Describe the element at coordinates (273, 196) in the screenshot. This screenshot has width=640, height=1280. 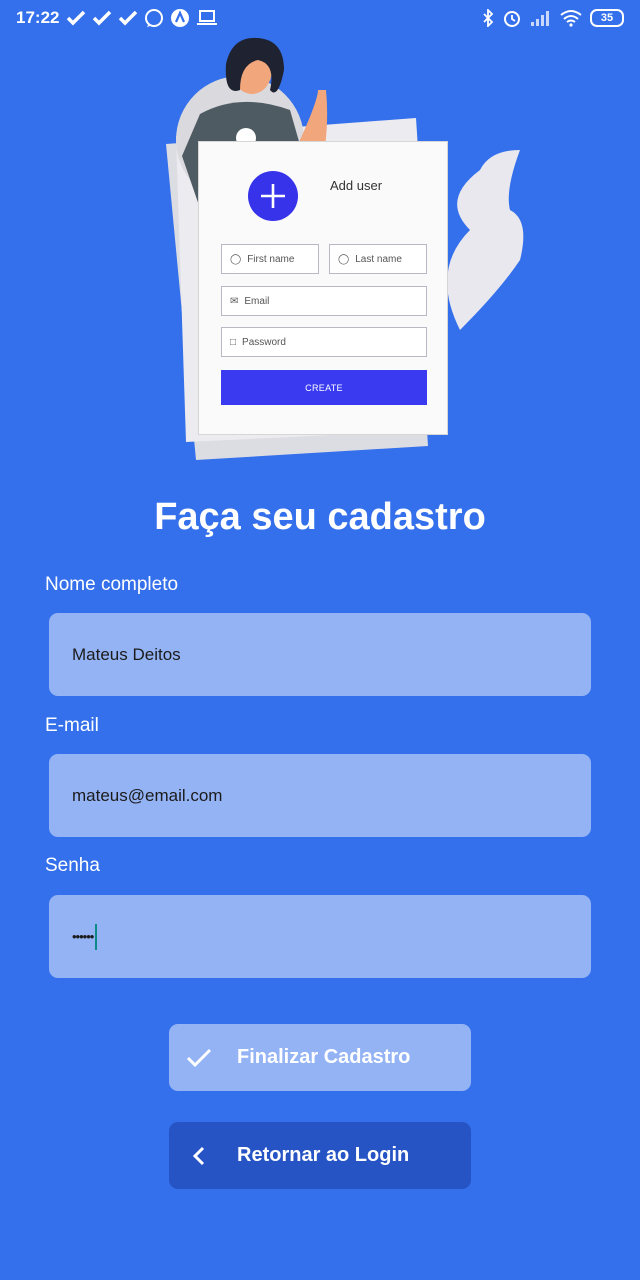
I see `add-icon` at that location.